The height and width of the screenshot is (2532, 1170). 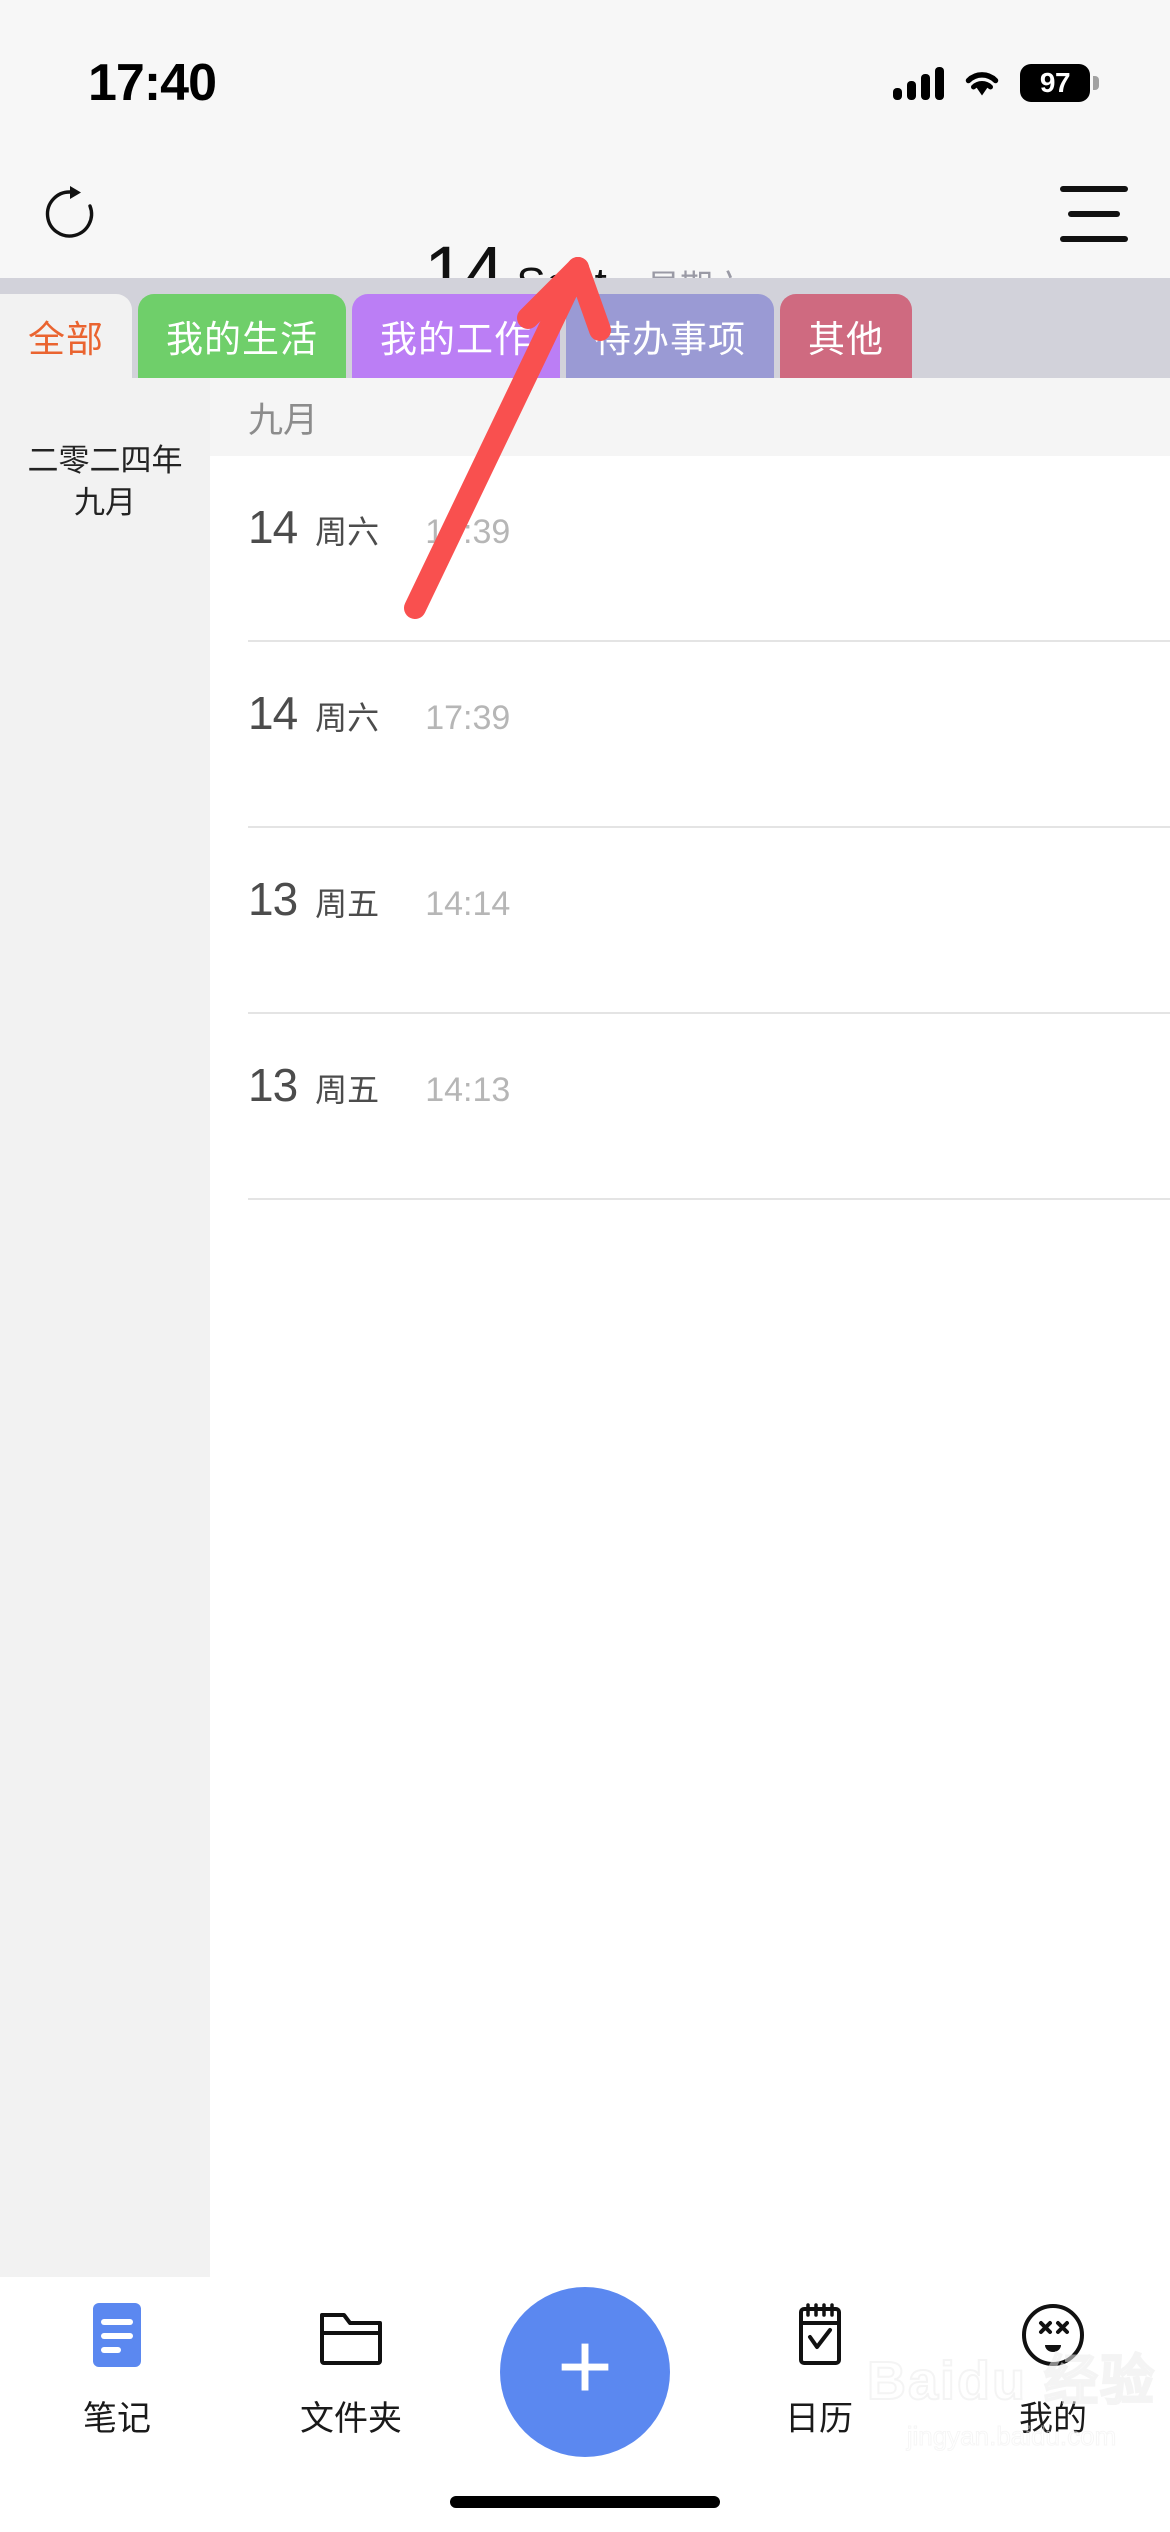 I want to click on note-time: 14:13, so click(x=468, y=1090).